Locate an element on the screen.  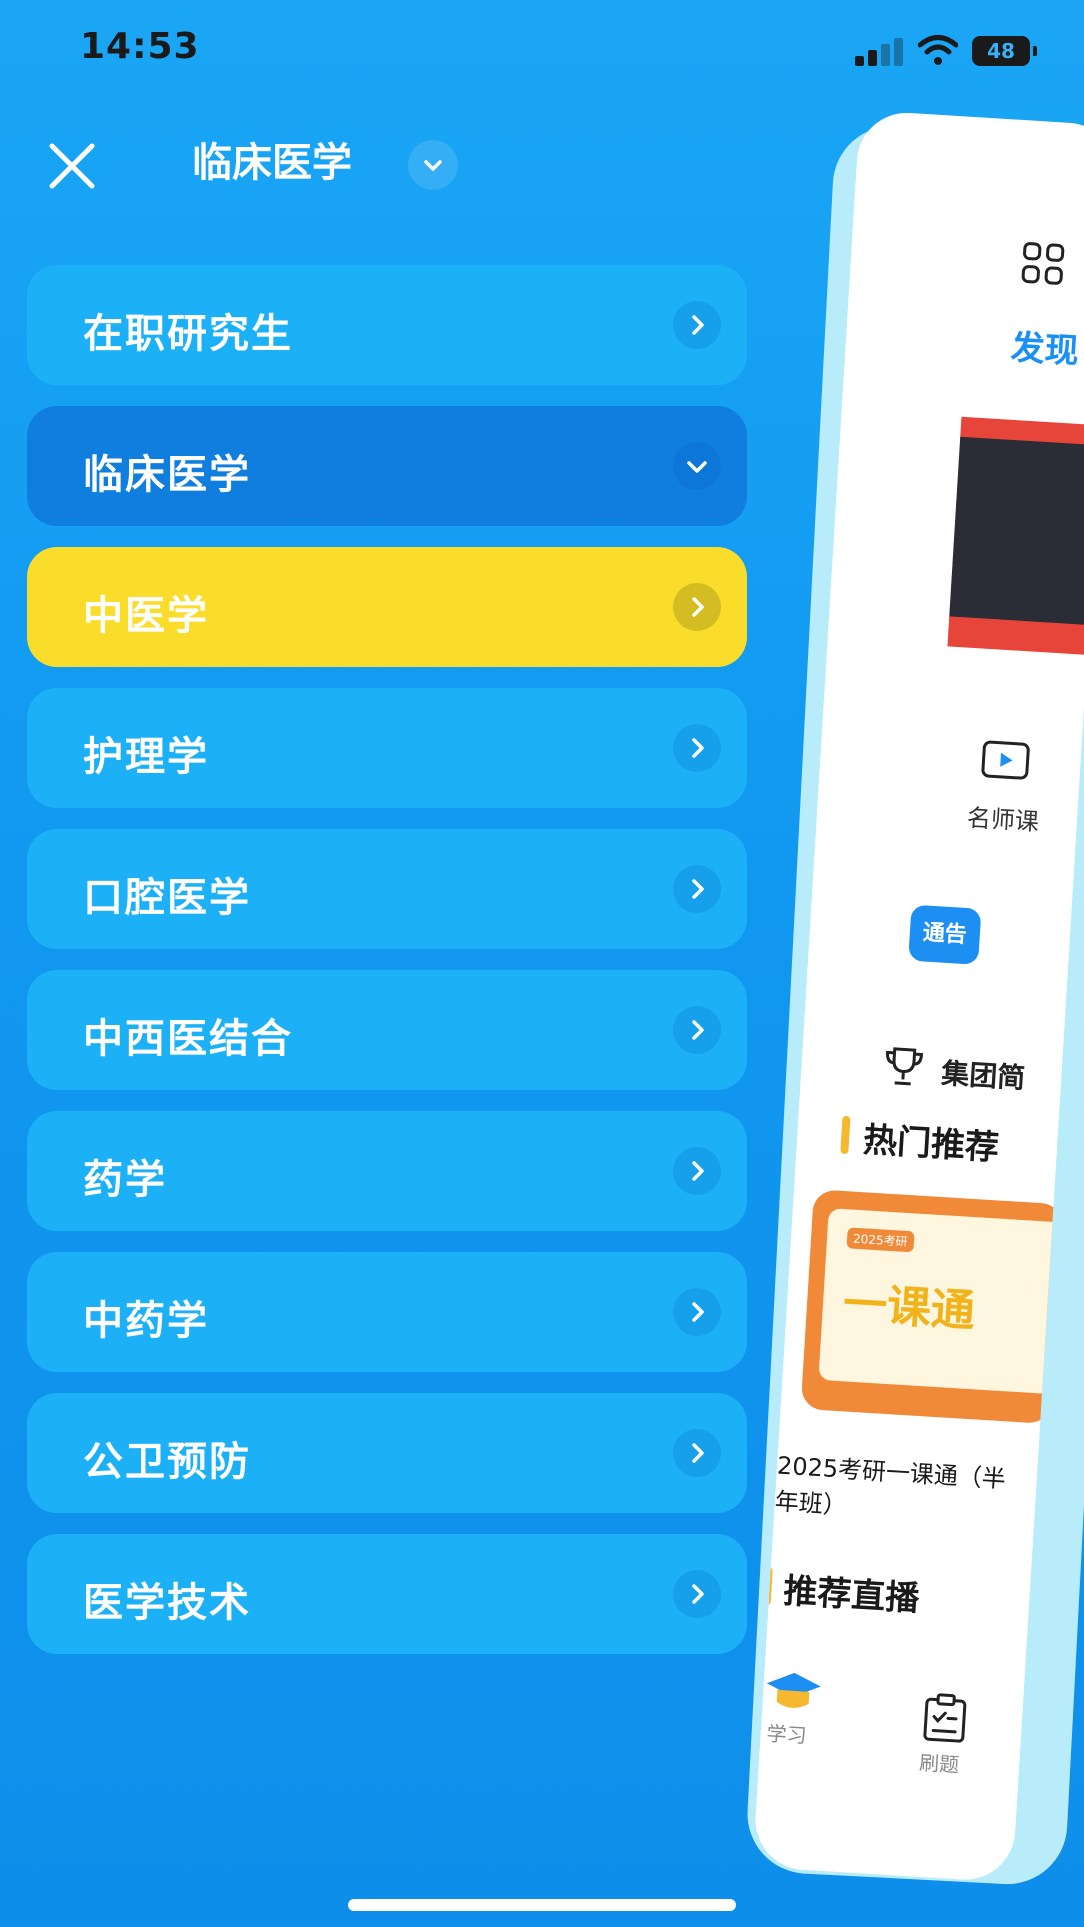
category-item: 口腔医学 is located at coordinates (387, 889).